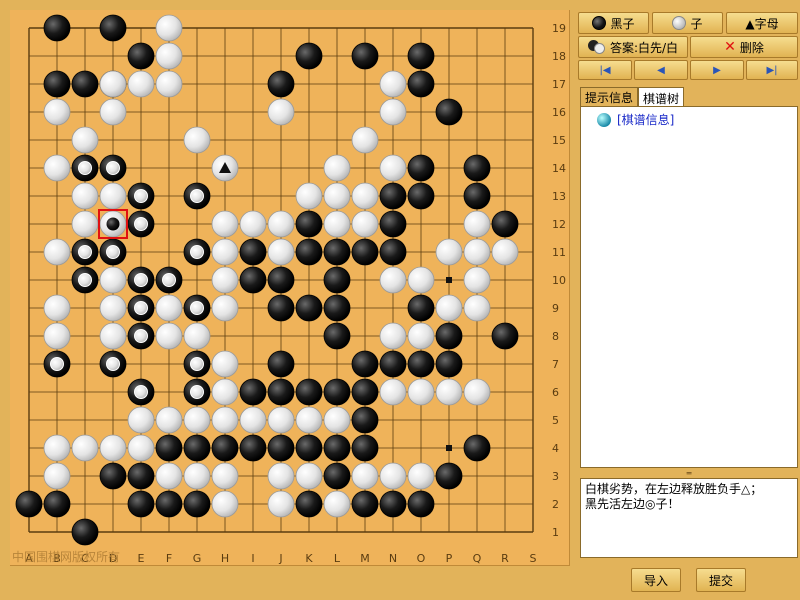  What do you see at coordinates (605, 70) in the screenshot?
I see `nav-first-button: |◀` at bounding box center [605, 70].